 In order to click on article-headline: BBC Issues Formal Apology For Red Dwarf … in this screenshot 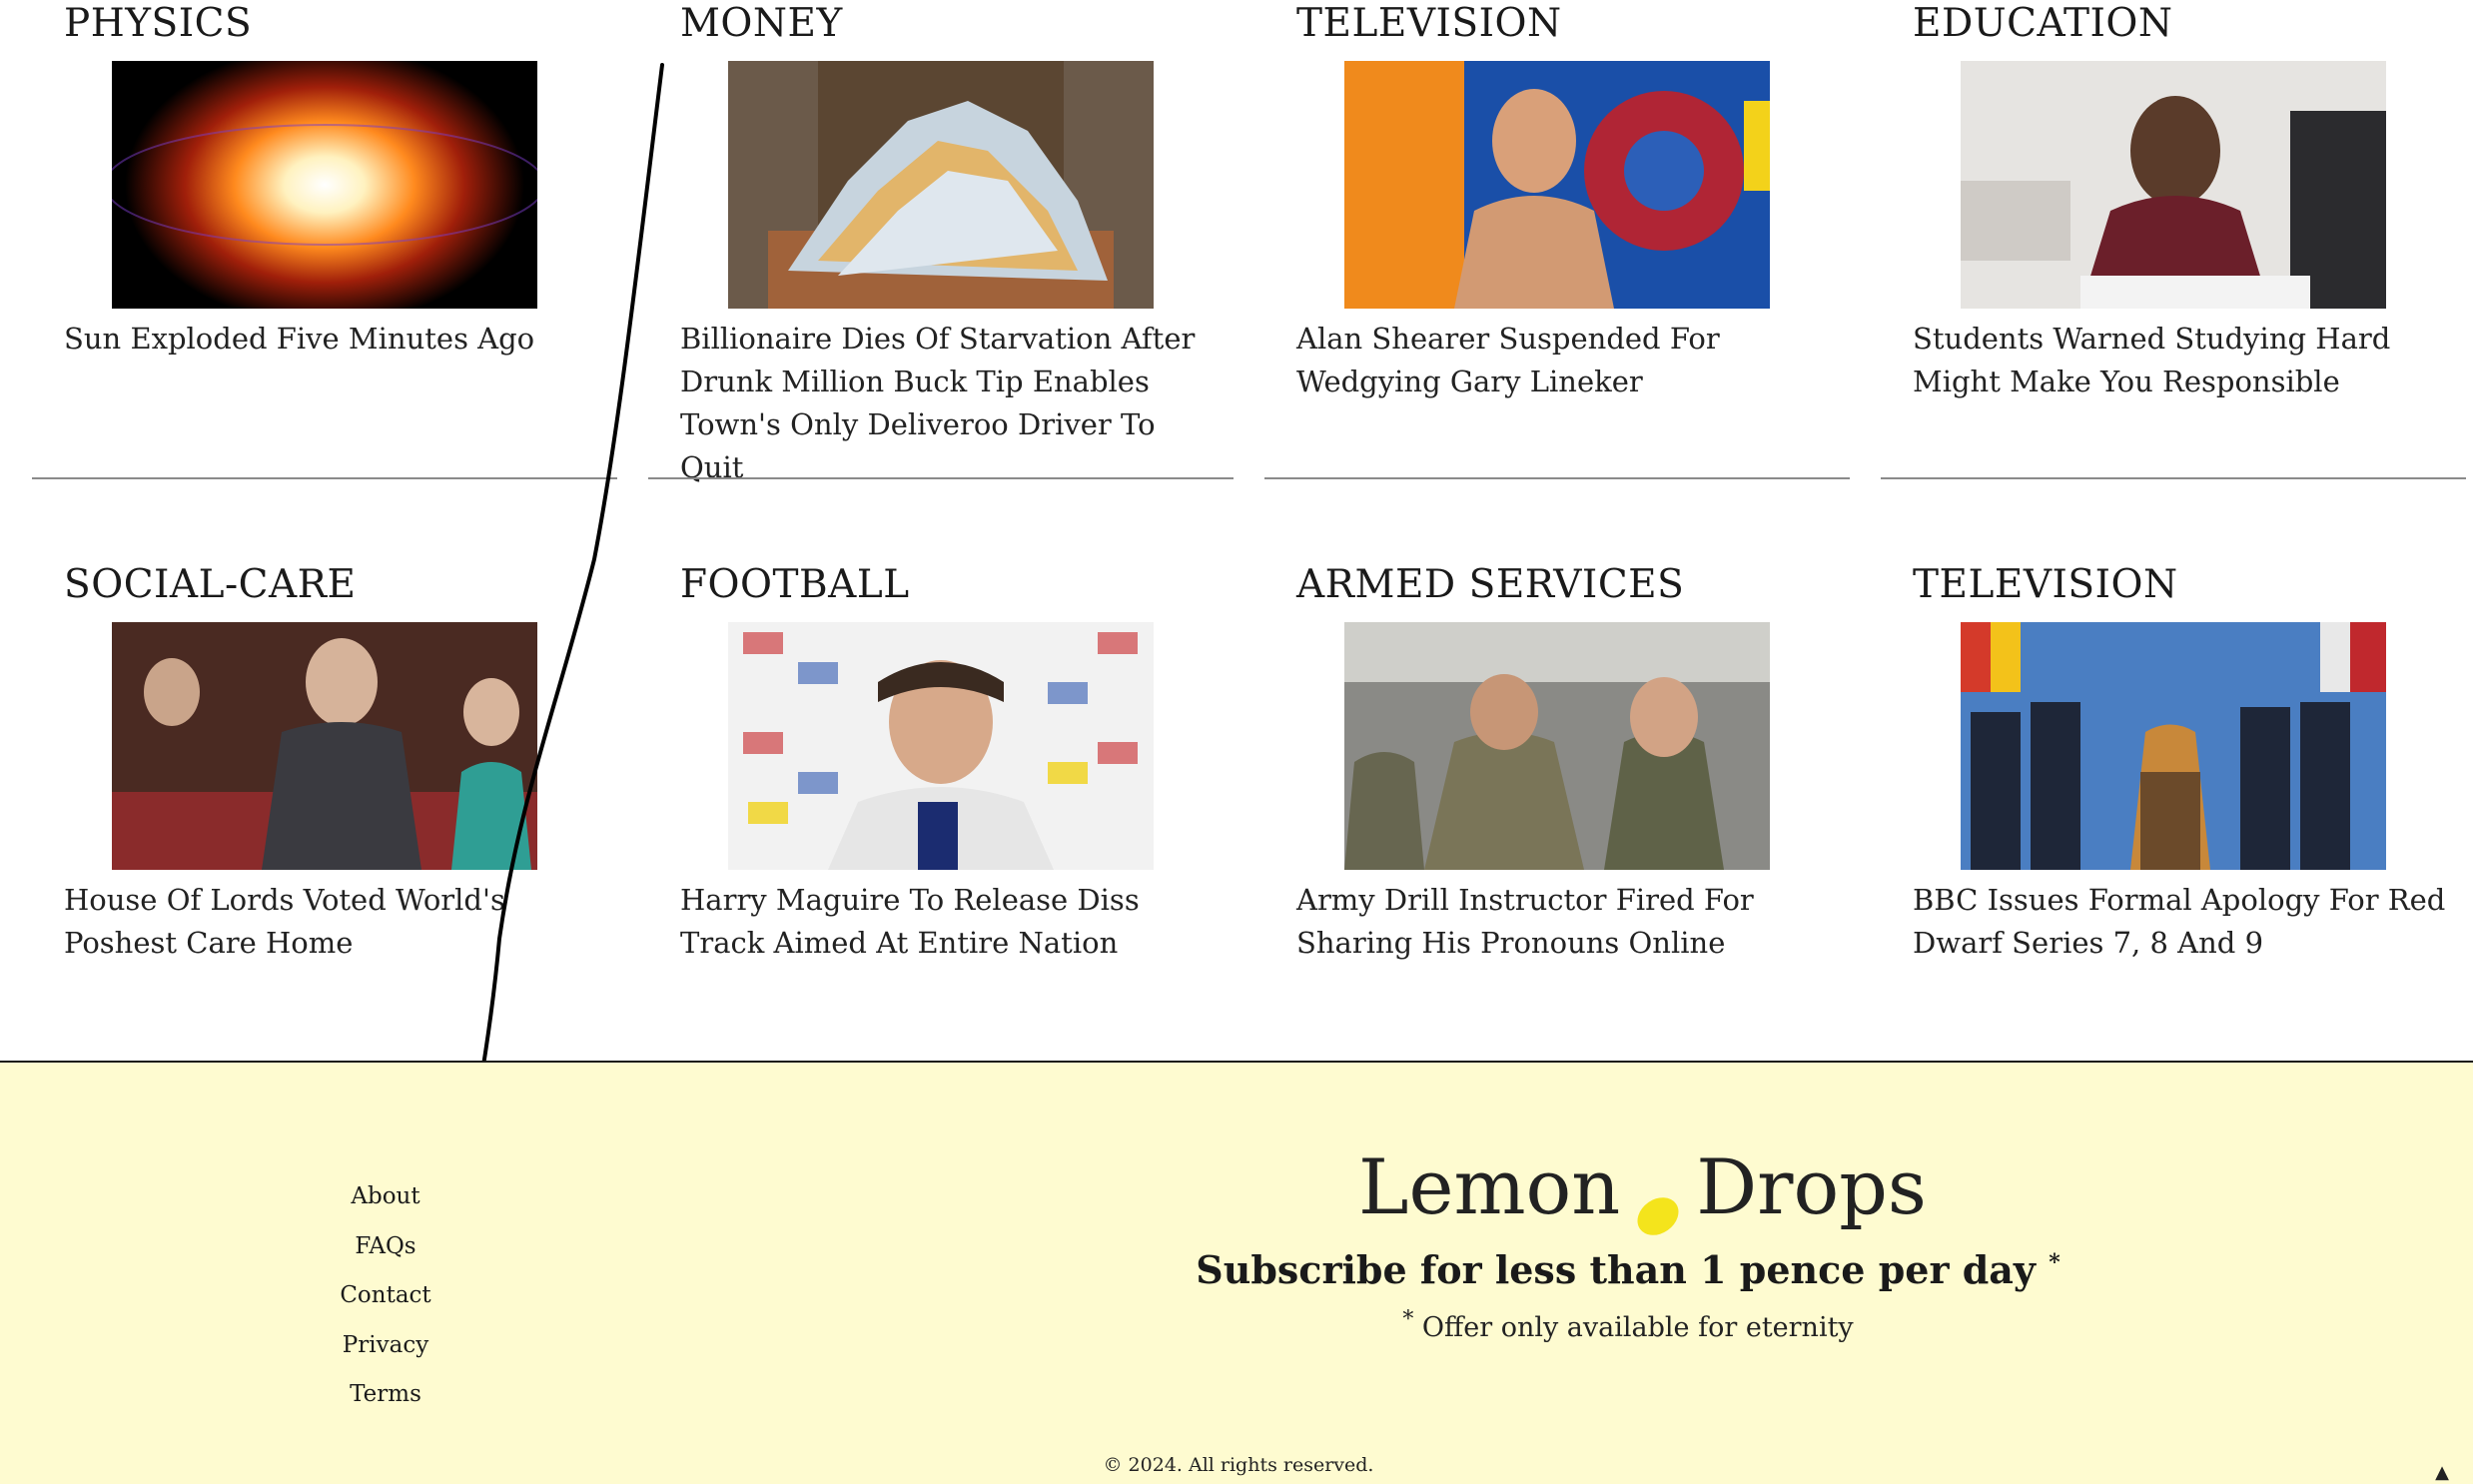, I will do `click(2182, 922)`.